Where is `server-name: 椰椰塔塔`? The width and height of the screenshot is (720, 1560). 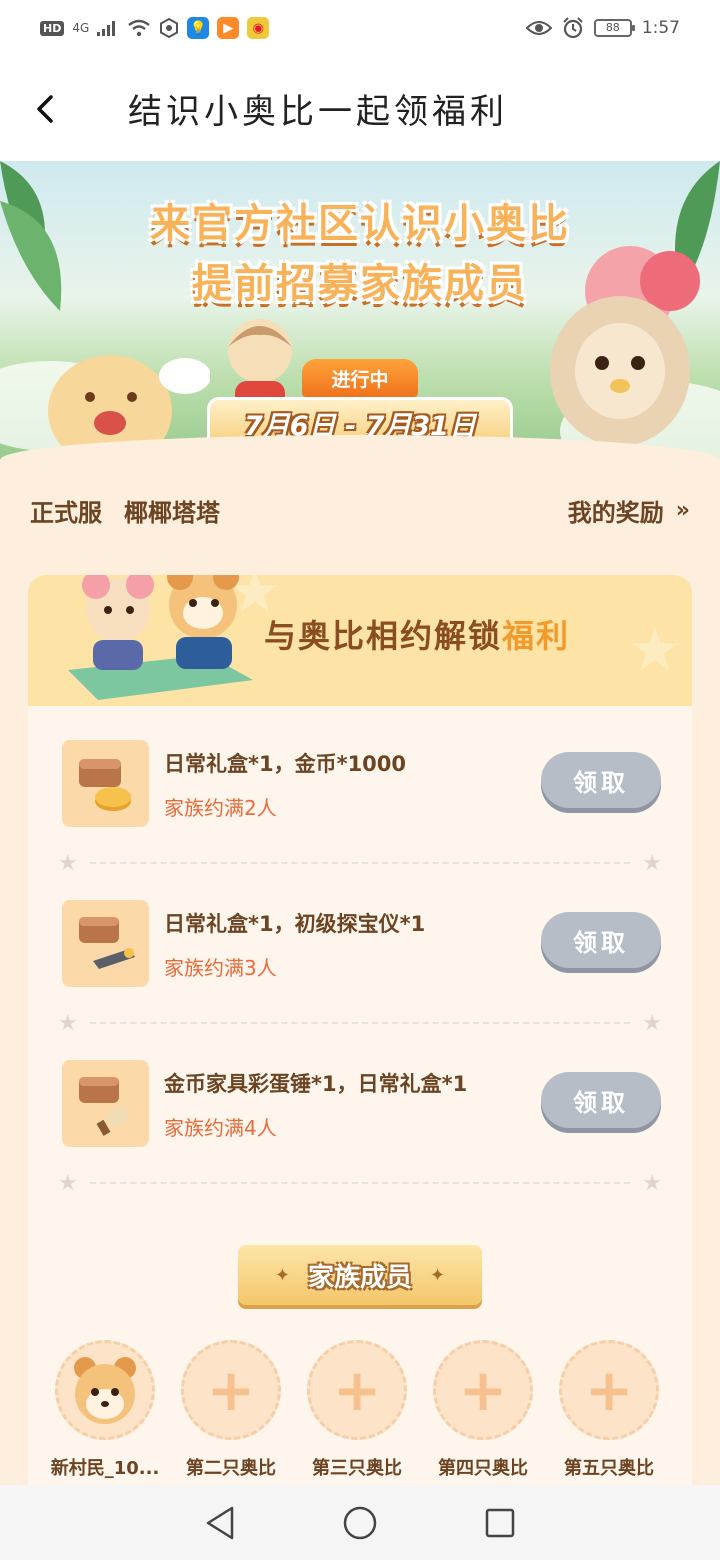
server-name: 椰椰塔塔 is located at coordinates (172, 512).